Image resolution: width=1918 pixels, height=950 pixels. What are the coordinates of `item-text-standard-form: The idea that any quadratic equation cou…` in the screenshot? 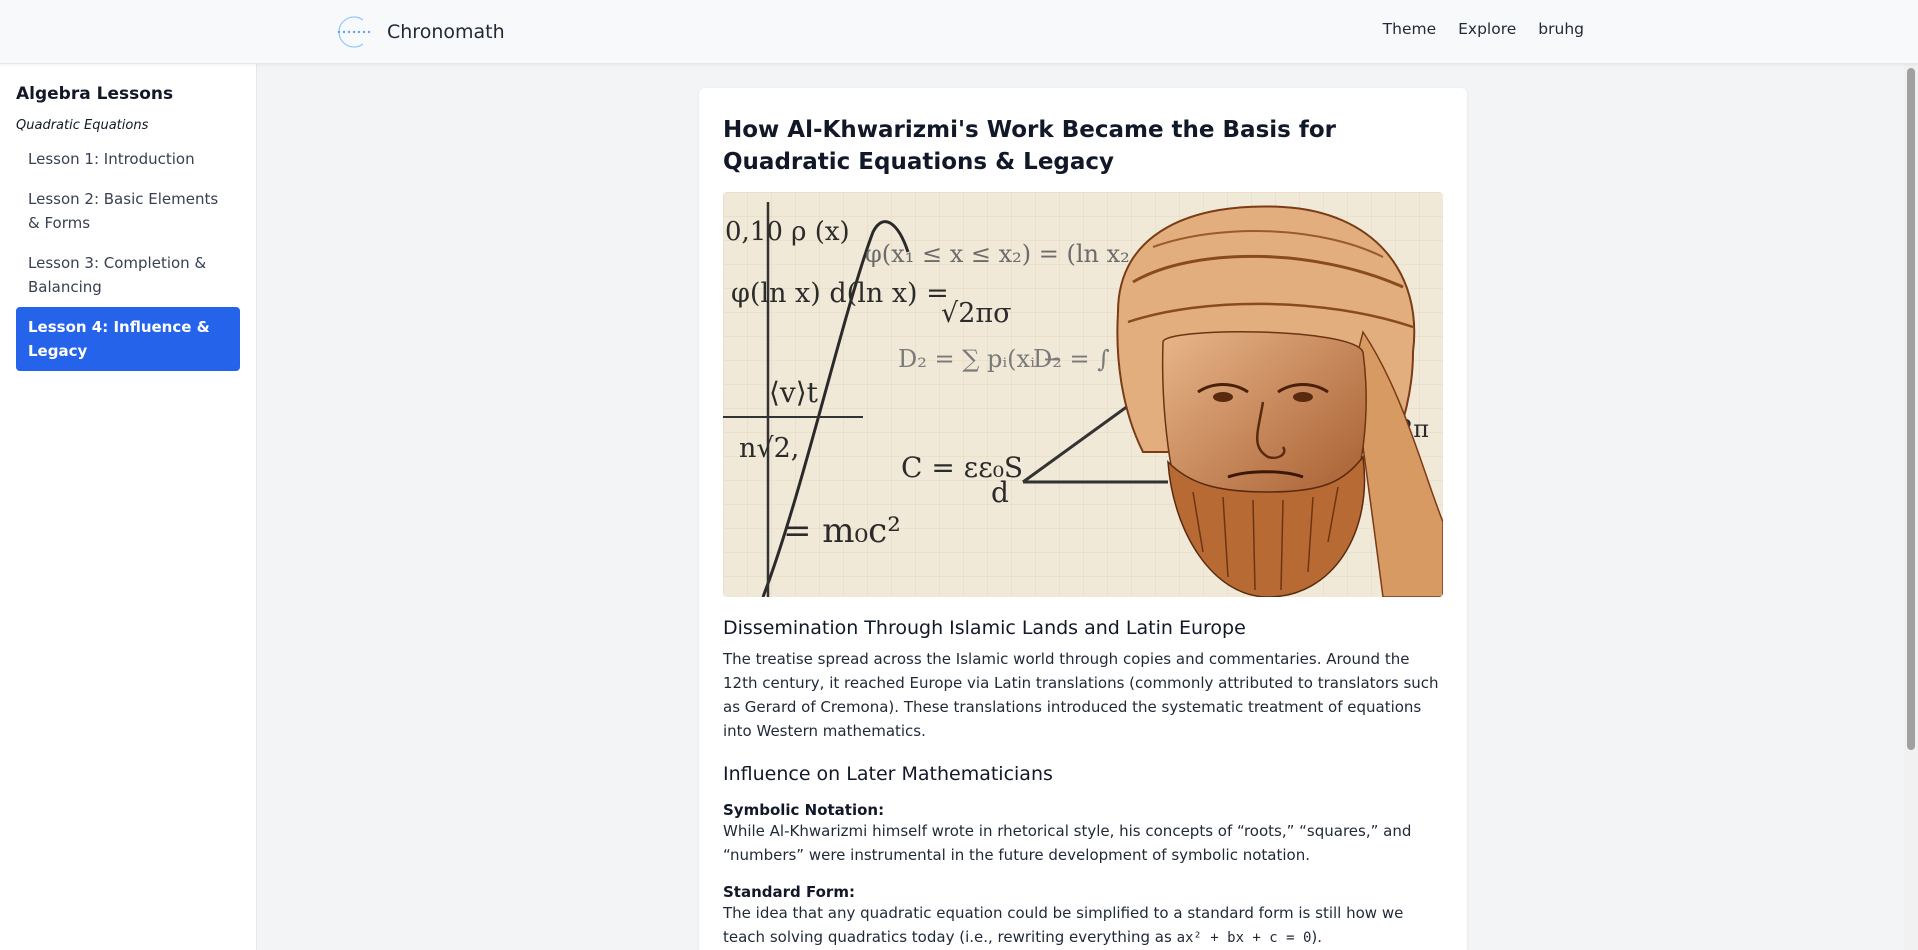 It's located at (1083, 925).